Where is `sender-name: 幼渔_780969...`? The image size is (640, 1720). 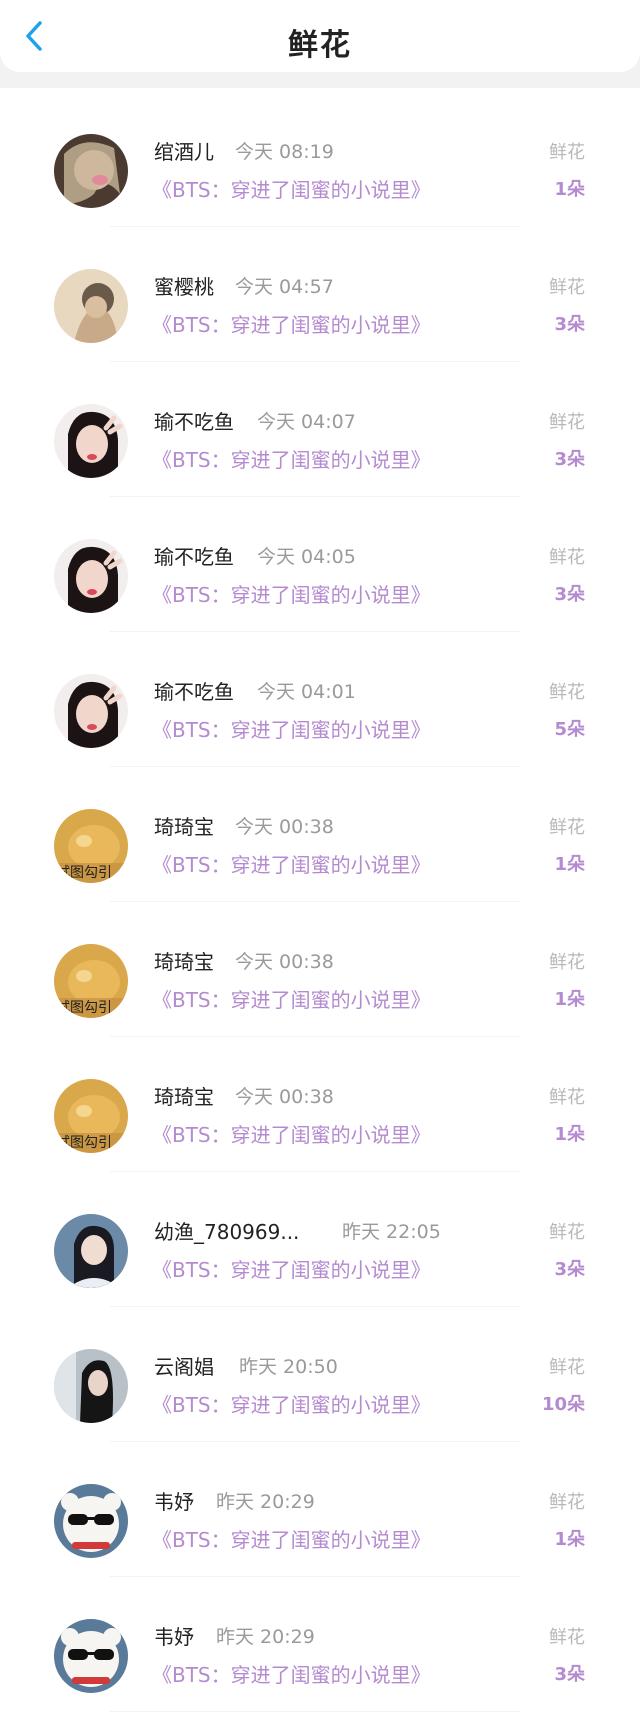 sender-name: 幼渔_780969... is located at coordinates (226, 1230).